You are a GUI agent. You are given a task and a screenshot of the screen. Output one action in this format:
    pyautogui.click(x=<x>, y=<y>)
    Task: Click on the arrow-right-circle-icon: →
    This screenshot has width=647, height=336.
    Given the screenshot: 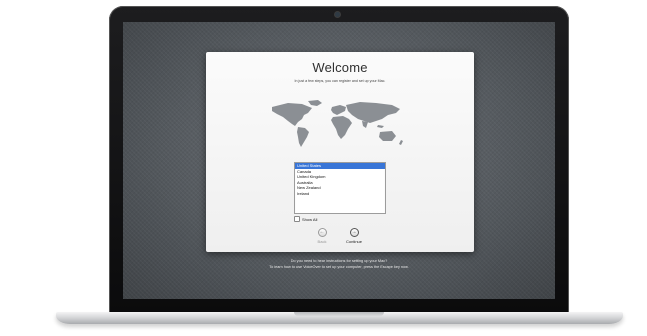 What is the action you would take?
    pyautogui.click(x=354, y=232)
    